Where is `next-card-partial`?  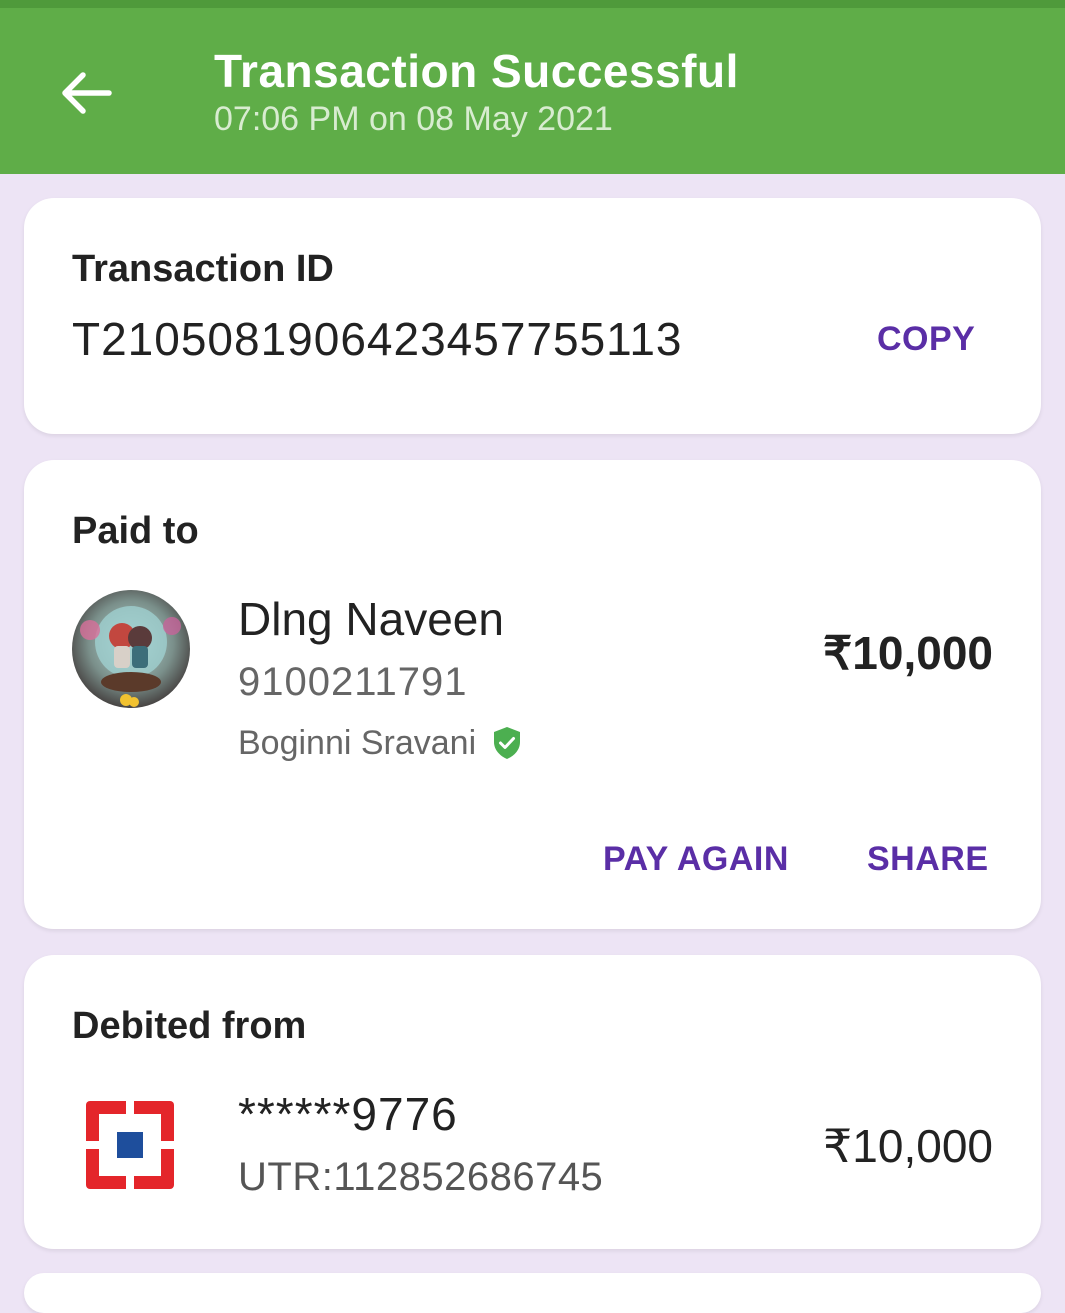 next-card-partial is located at coordinates (532, 1293).